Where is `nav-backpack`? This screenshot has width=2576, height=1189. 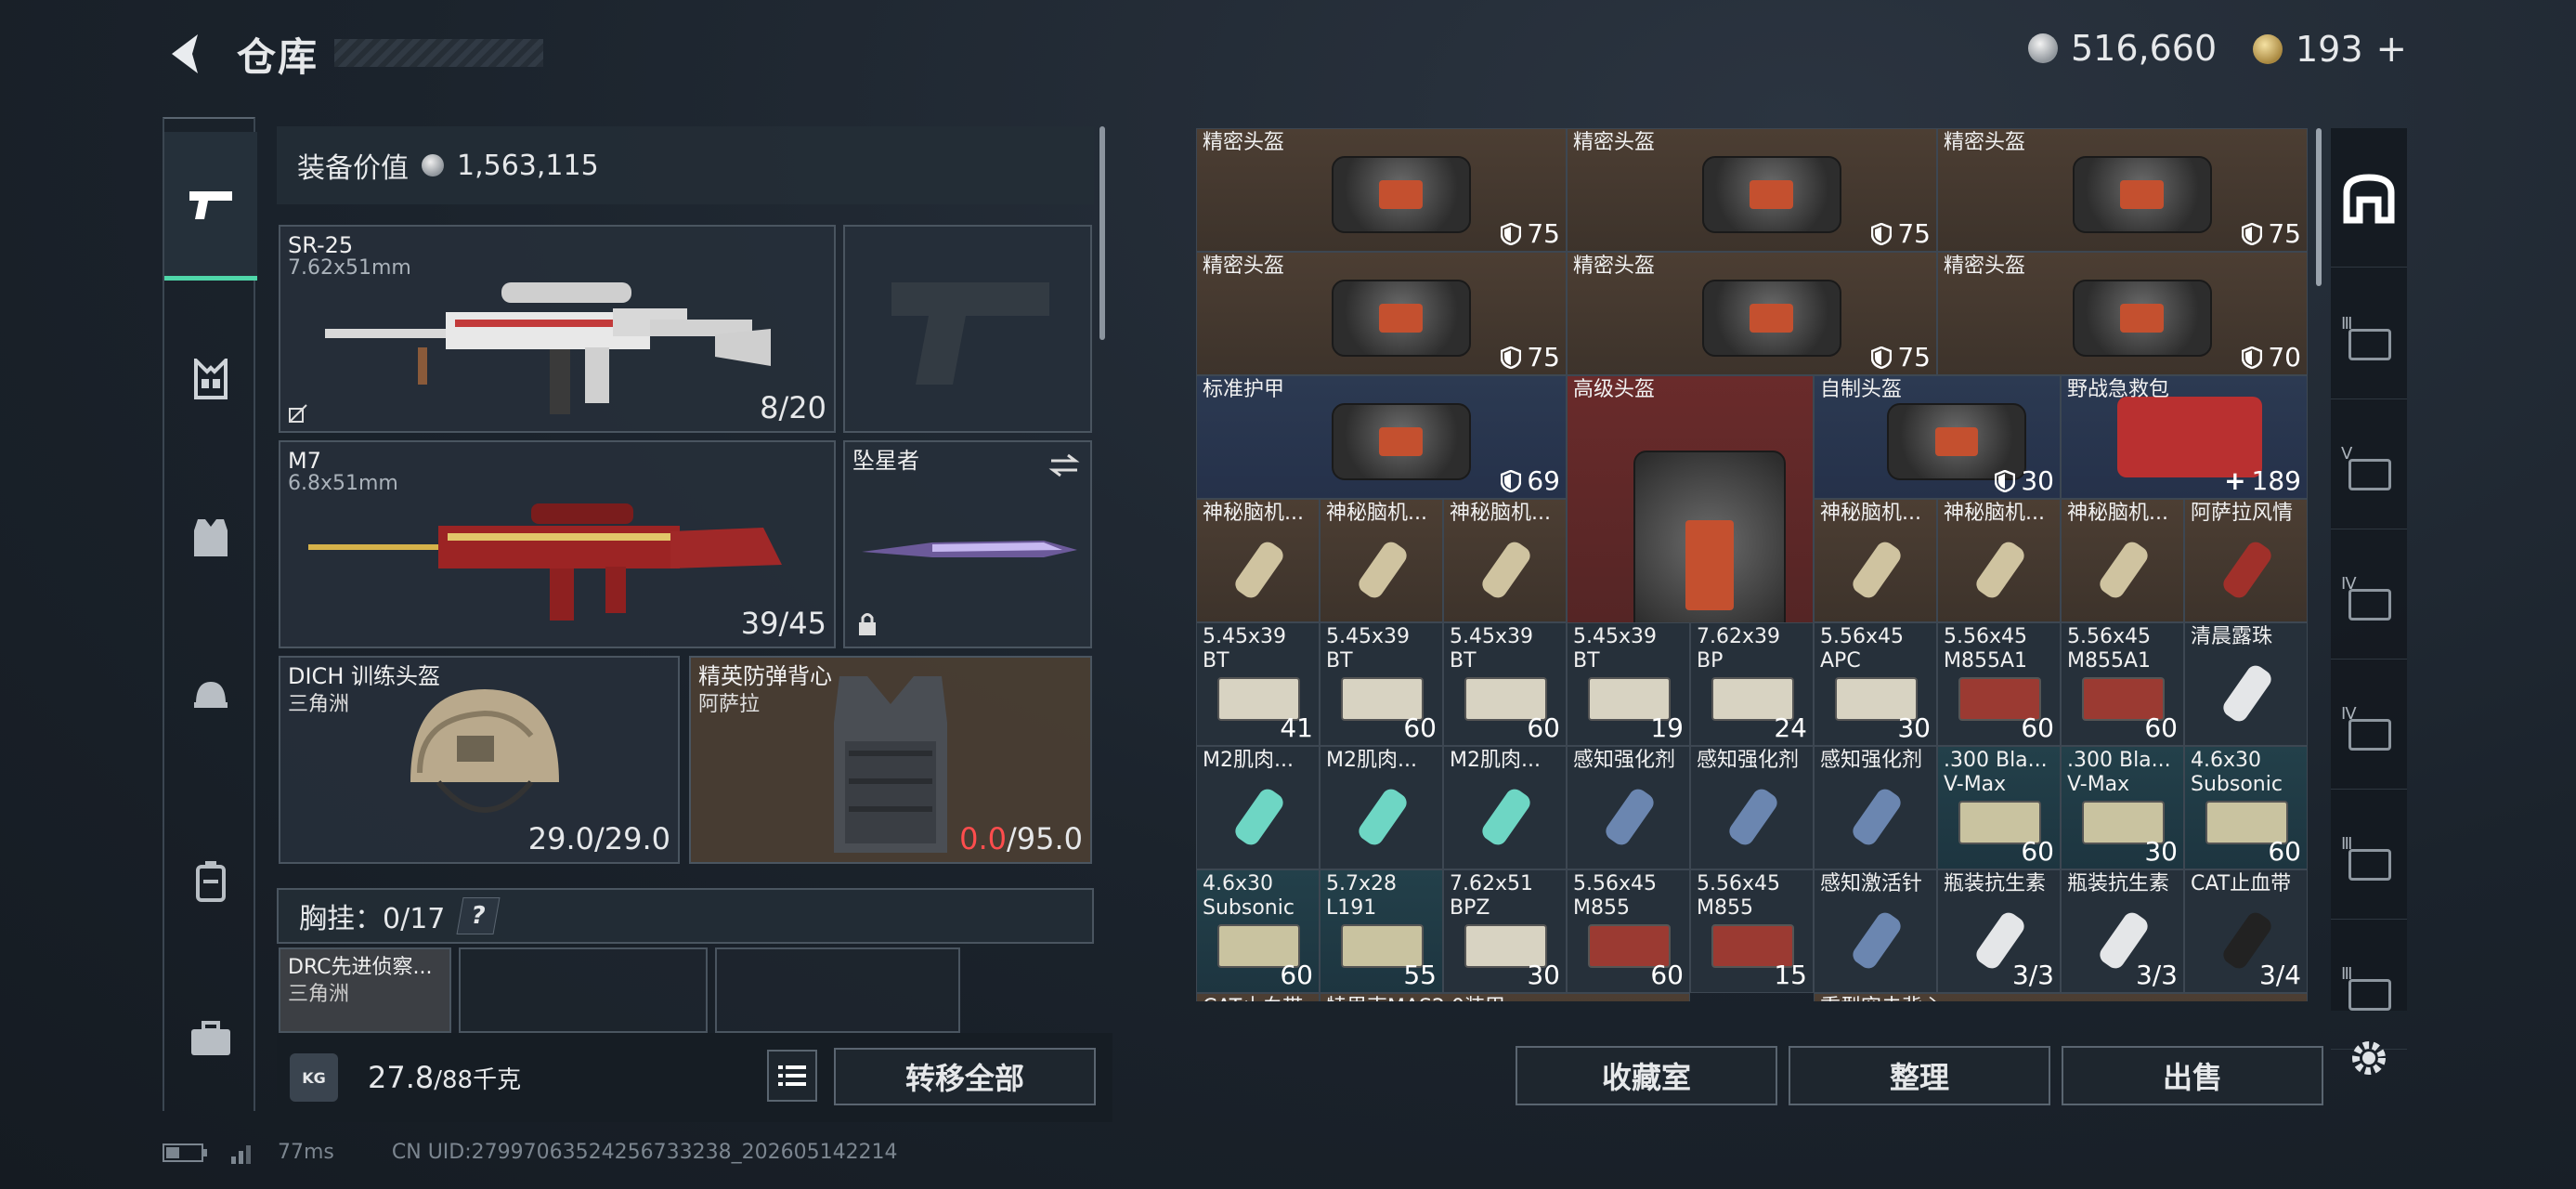 nav-backpack is located at coordinates (210, 880).